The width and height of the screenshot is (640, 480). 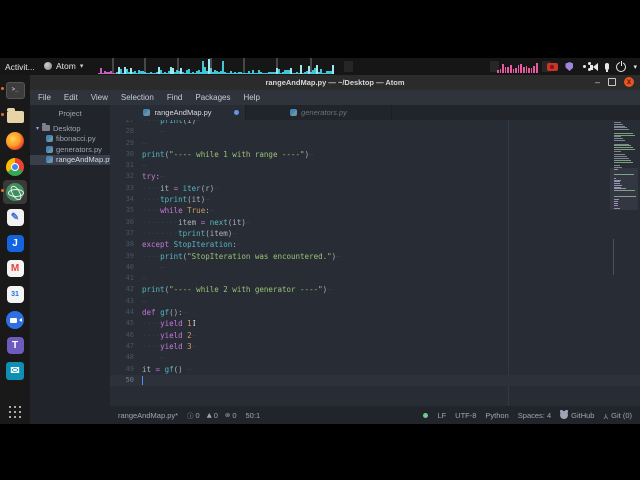 I want to click on power-icon, so click(x=621, y=66).